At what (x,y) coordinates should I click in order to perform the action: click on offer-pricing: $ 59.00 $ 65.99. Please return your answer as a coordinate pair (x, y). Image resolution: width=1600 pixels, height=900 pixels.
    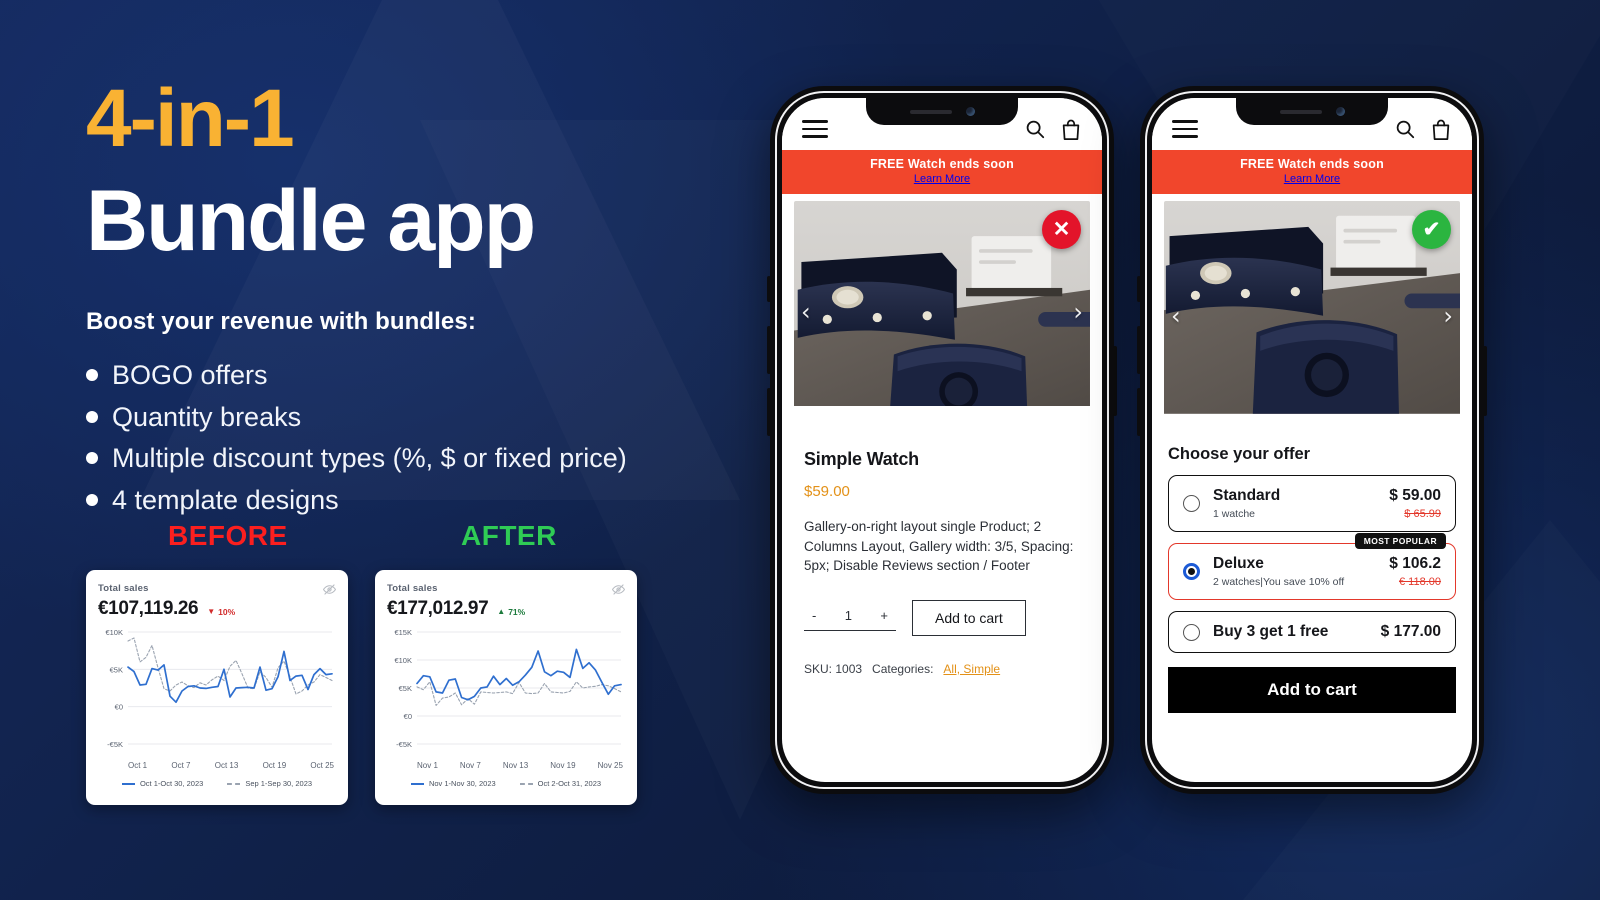
    Looking at the image, I should click on (1415, 503).